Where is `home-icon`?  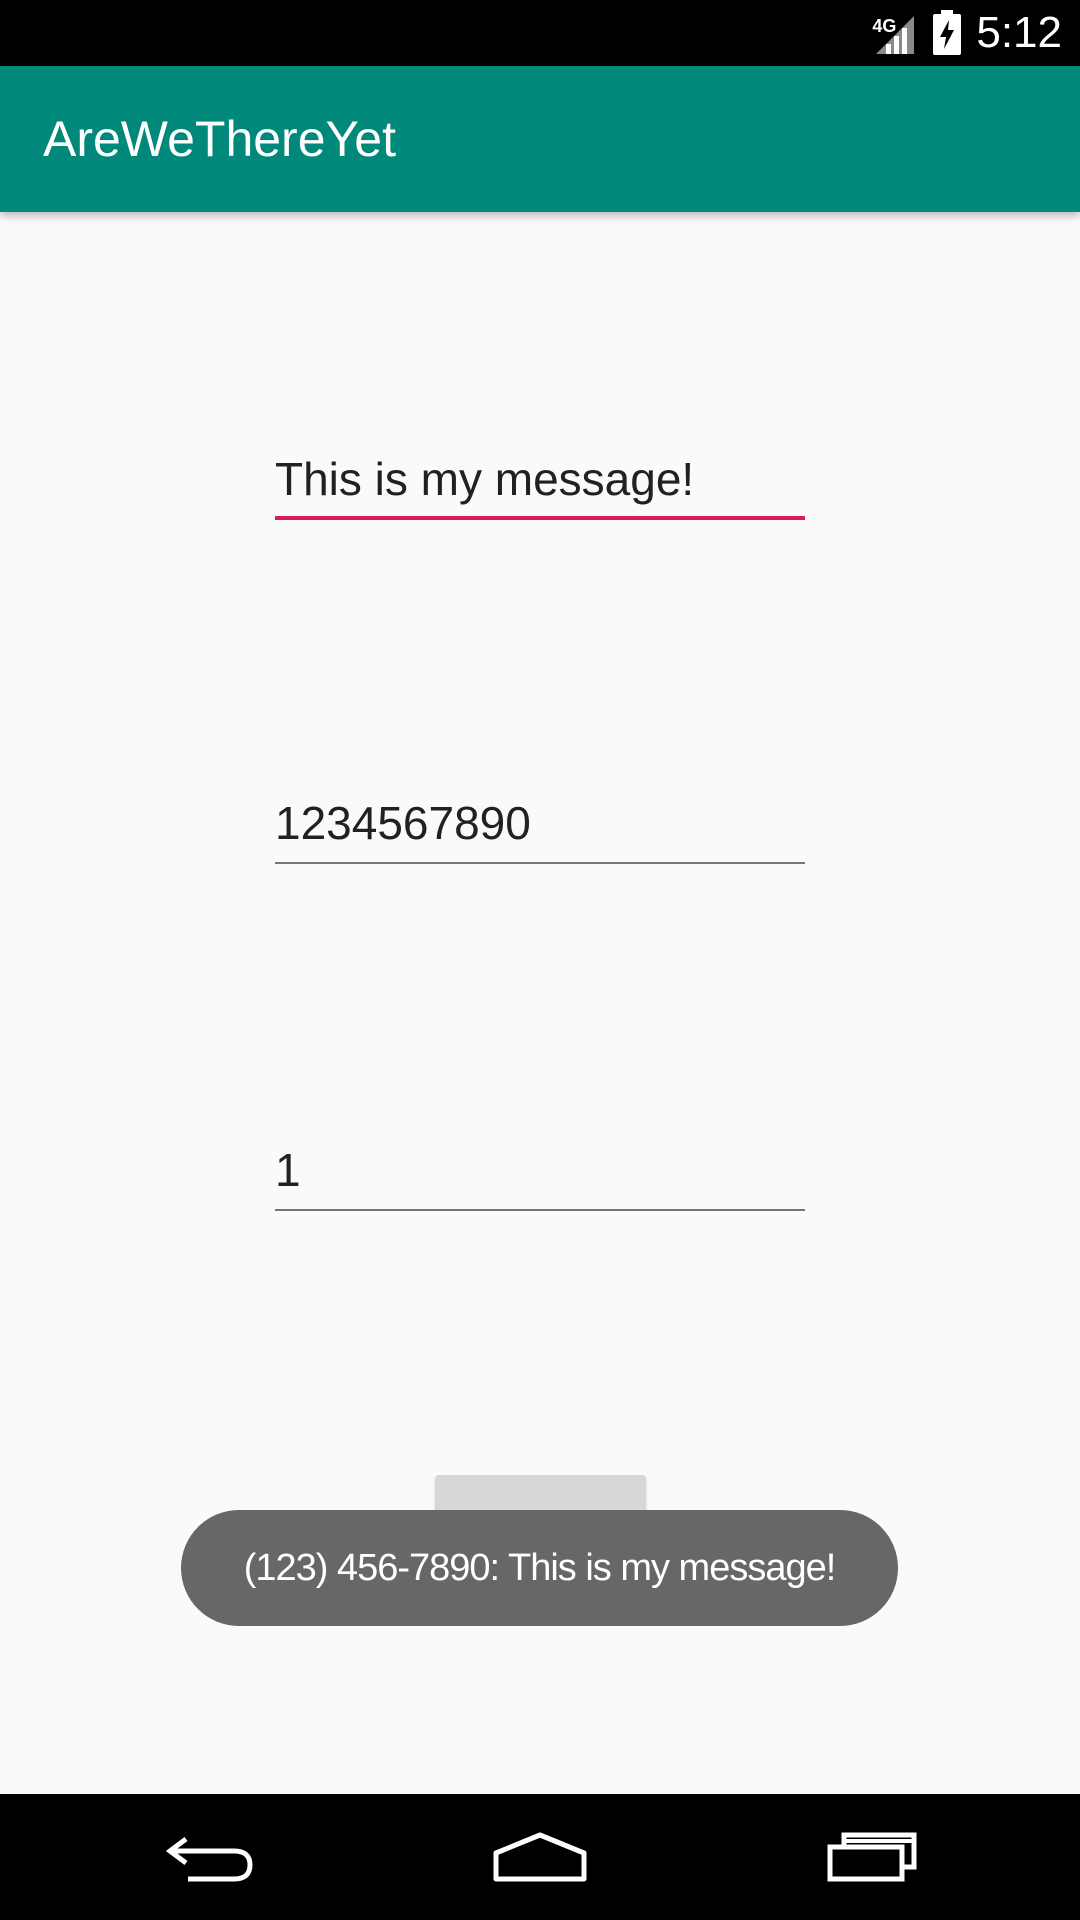 home-icon is located at coordinates (540, 1857).